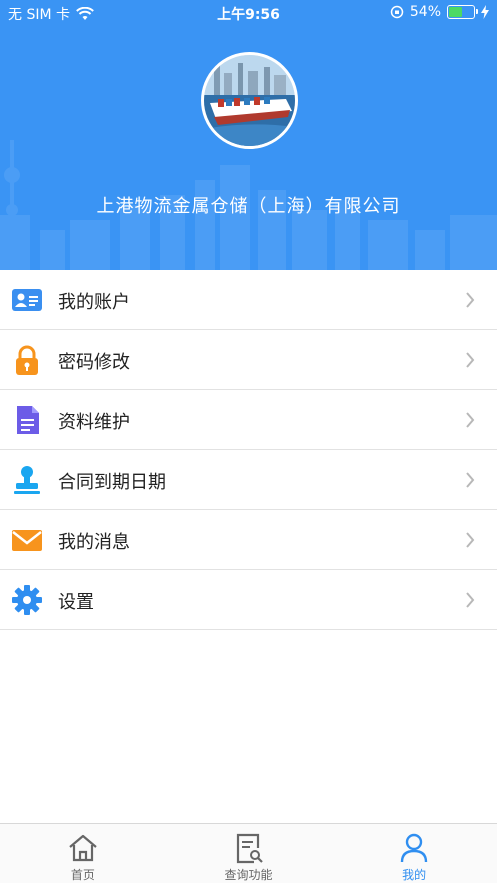 The image size is (497, 883). Describe the element at coordinates (397, 12) in the screenshot. I see `orientation-lock-icon` at that location.